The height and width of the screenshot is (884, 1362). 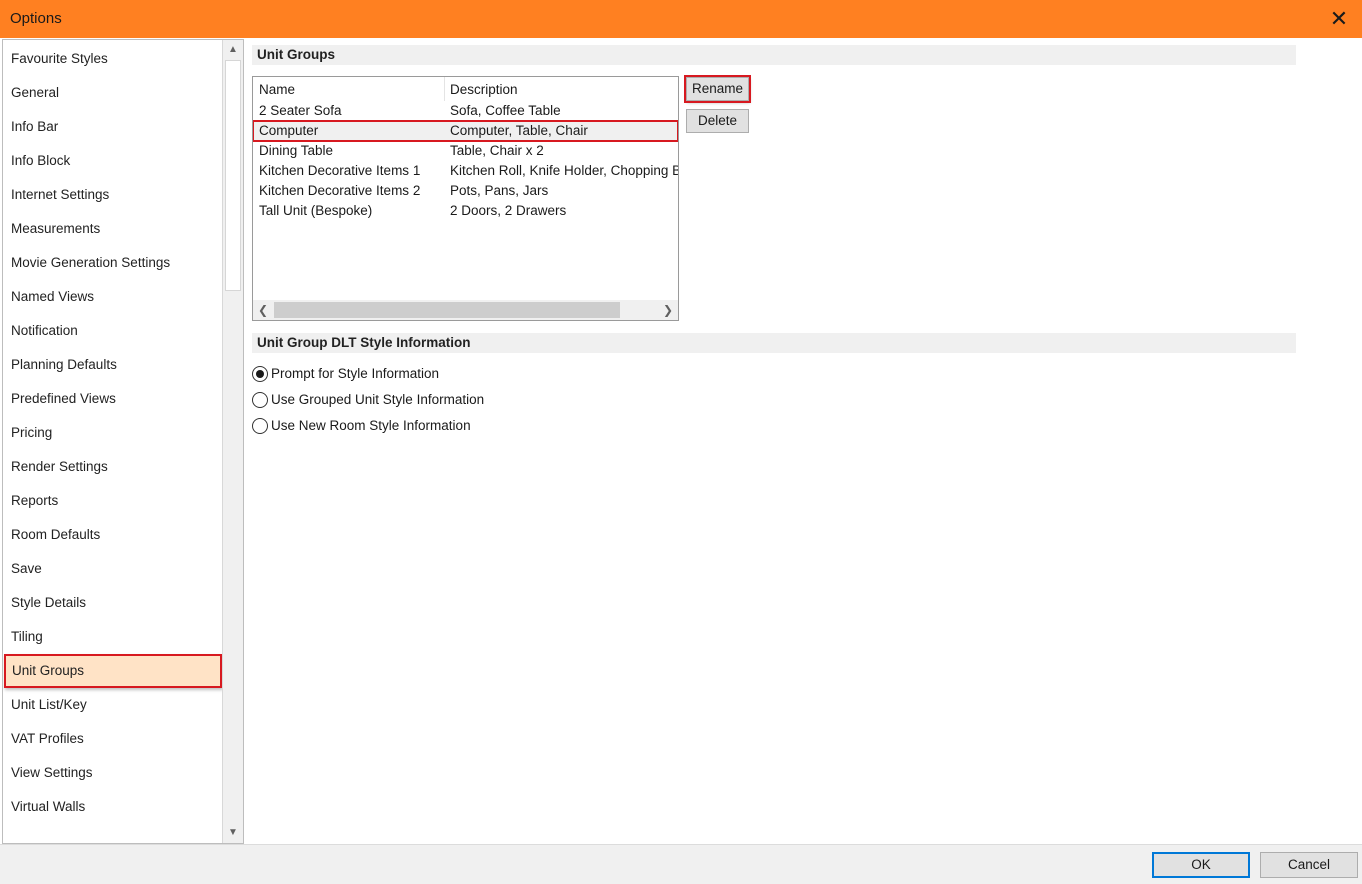 What do you see at coordinates (113, 195) in the screenshot?
I see `sidebar-item-internet-settings: Internet Settings` at bounding box center [113, 195].